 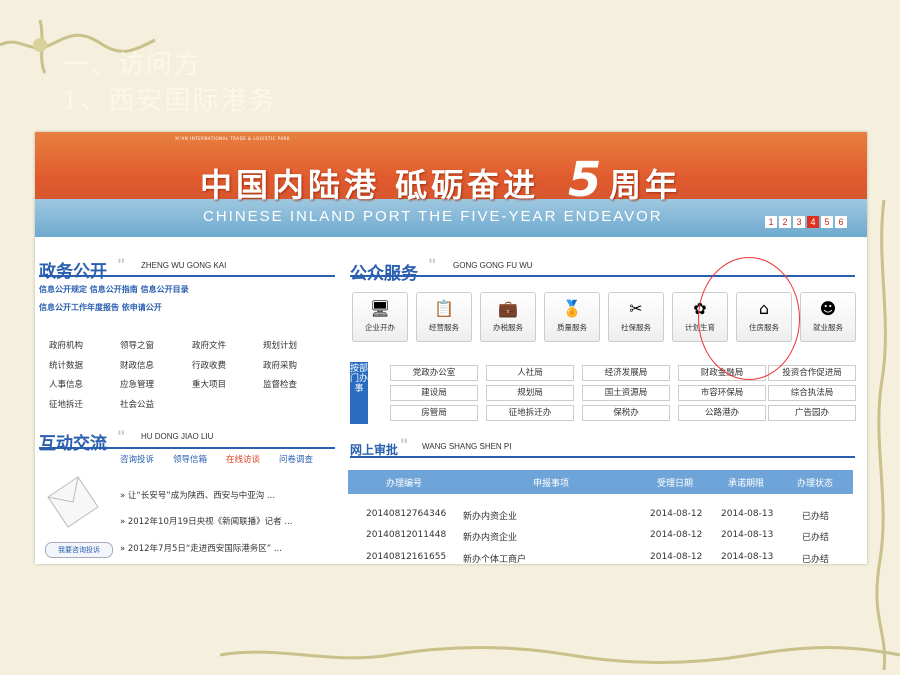 I want to click on pager-1: 1, so click(x=771, y=222).